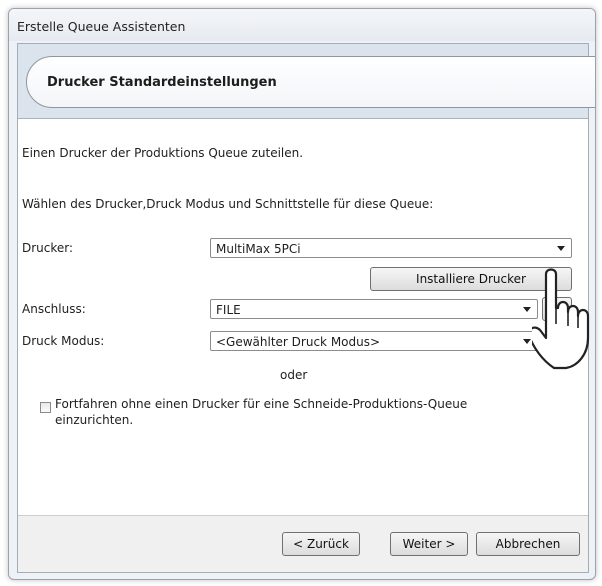  I want to click on or-text: oder, so click(294, 375).